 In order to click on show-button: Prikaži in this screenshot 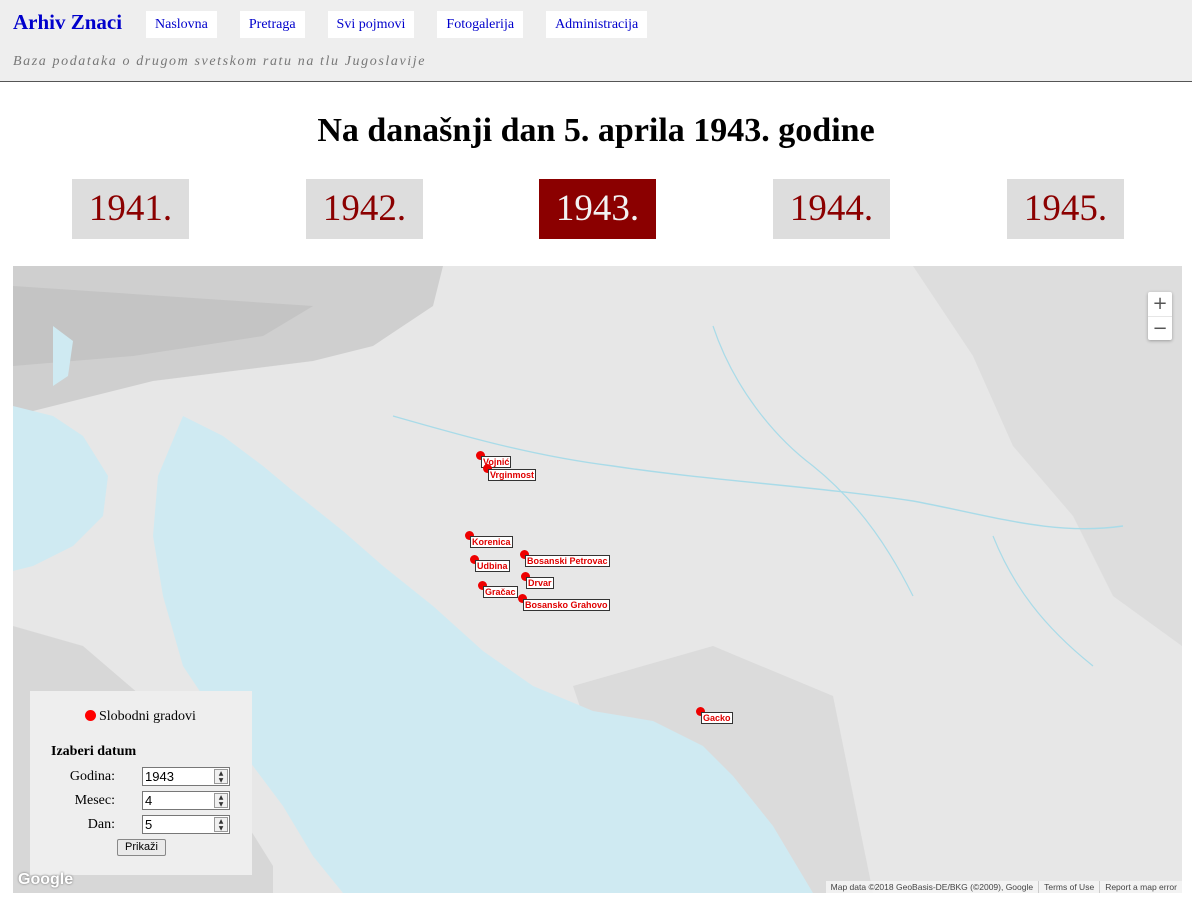, I will do `click(142, 847)`.